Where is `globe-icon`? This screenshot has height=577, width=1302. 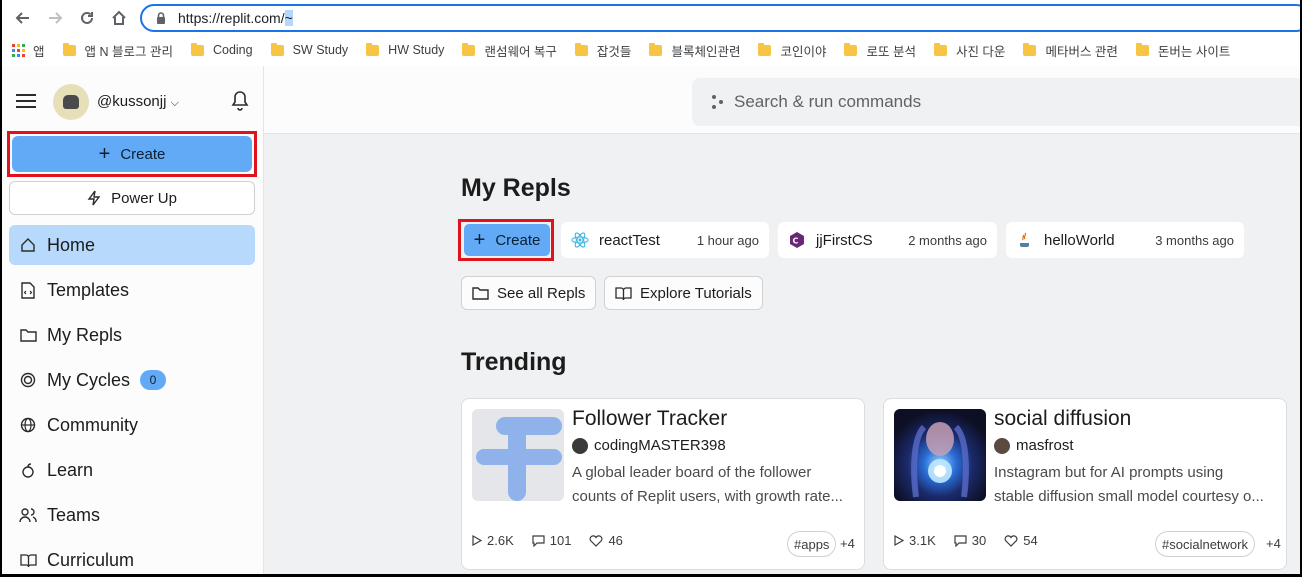 globe-icon is located at coordinates (28, 425).